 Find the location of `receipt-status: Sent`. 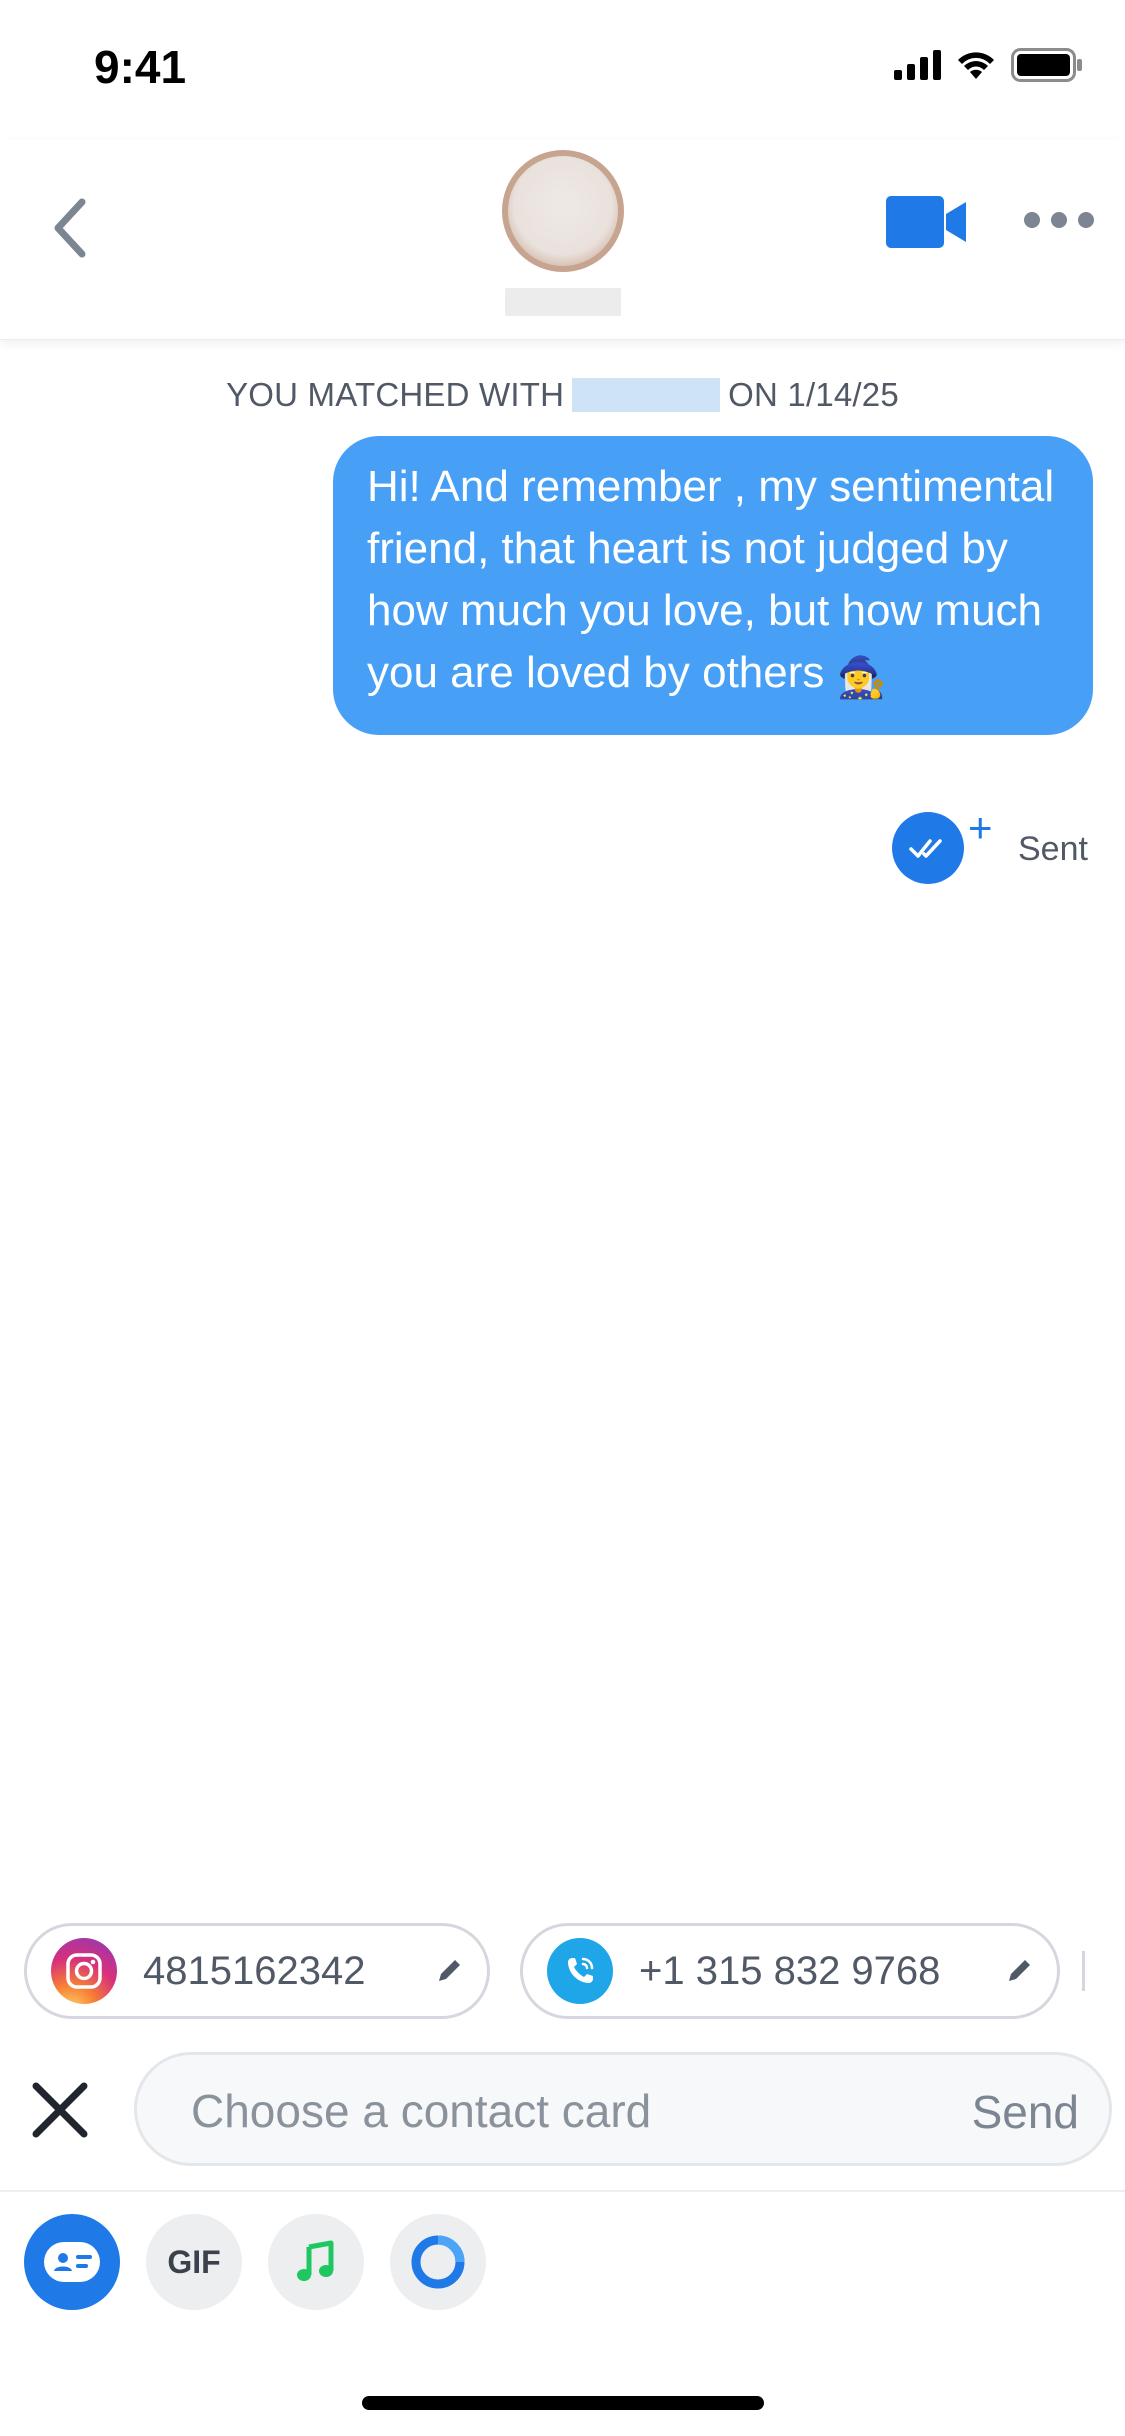

receipt-status: Sent is located at coordinates (1053, 849).